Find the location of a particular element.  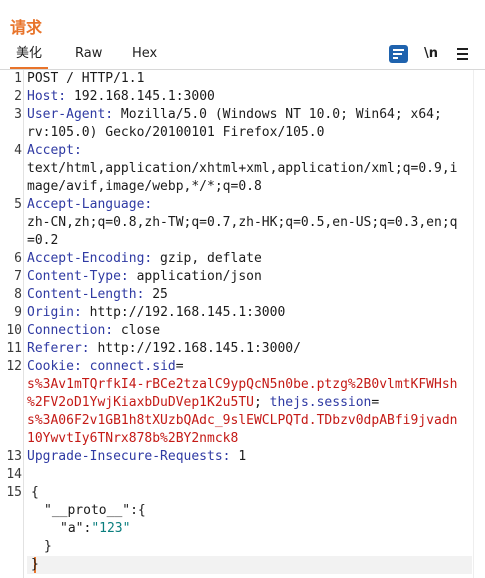

line-number: 5 is located at coordinates (18, 204).